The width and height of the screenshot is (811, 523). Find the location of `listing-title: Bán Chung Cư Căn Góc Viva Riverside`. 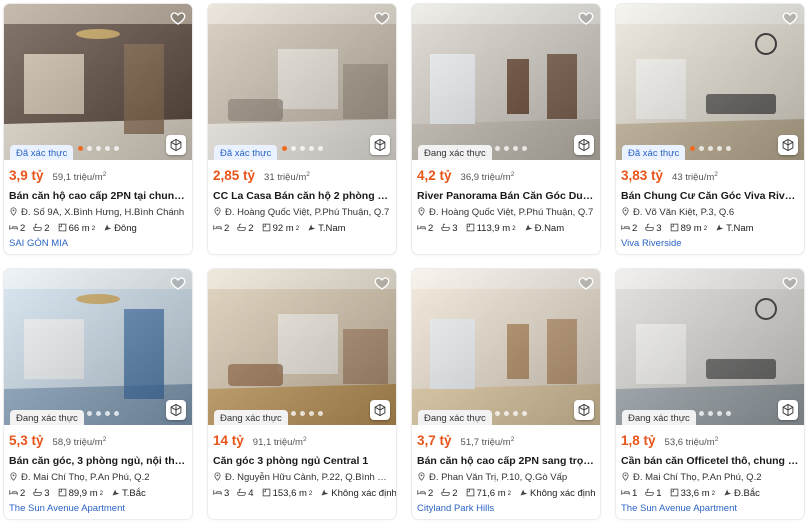

listing-title: Bán Chung Cư Căn Góc Viva Riverside is located at coordinates (710, 197).